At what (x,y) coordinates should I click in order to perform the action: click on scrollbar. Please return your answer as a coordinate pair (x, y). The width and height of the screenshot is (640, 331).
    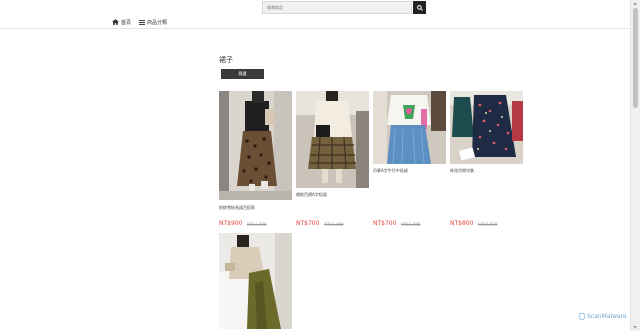
    Looking at the image, I should click on (635, 165).